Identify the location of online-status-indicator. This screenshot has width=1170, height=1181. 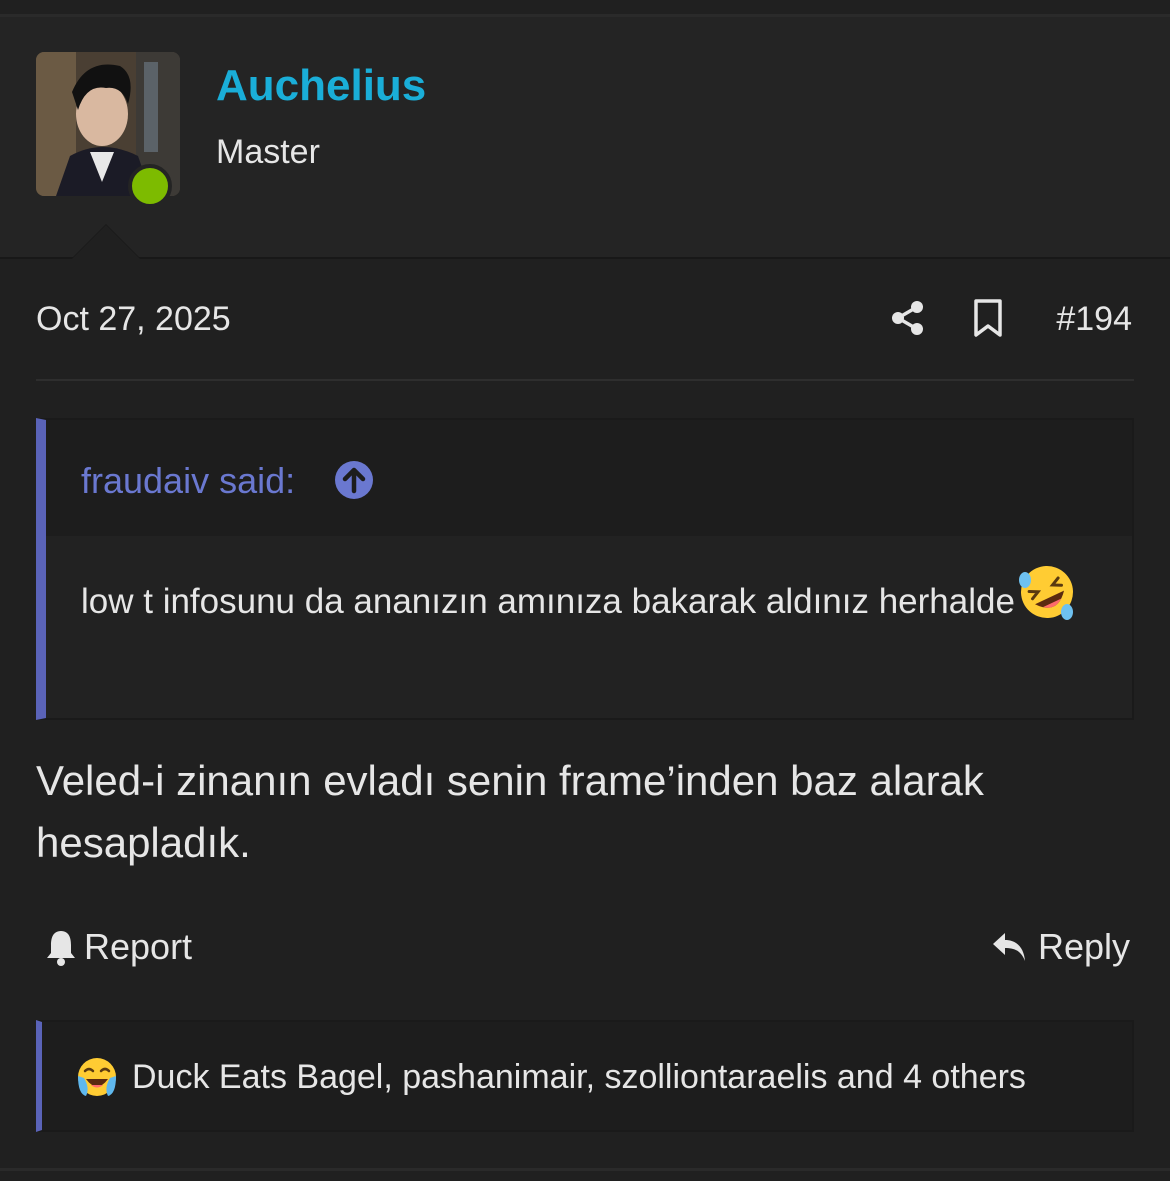
(150, 186).